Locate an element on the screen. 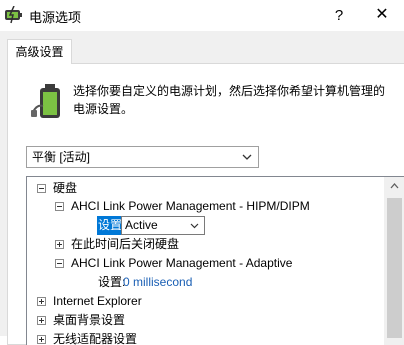 Image resolution: width=404 pixels, height=345 pixels. tree-item-label: 无线适配器设置 is located at coordinates (95, 338).